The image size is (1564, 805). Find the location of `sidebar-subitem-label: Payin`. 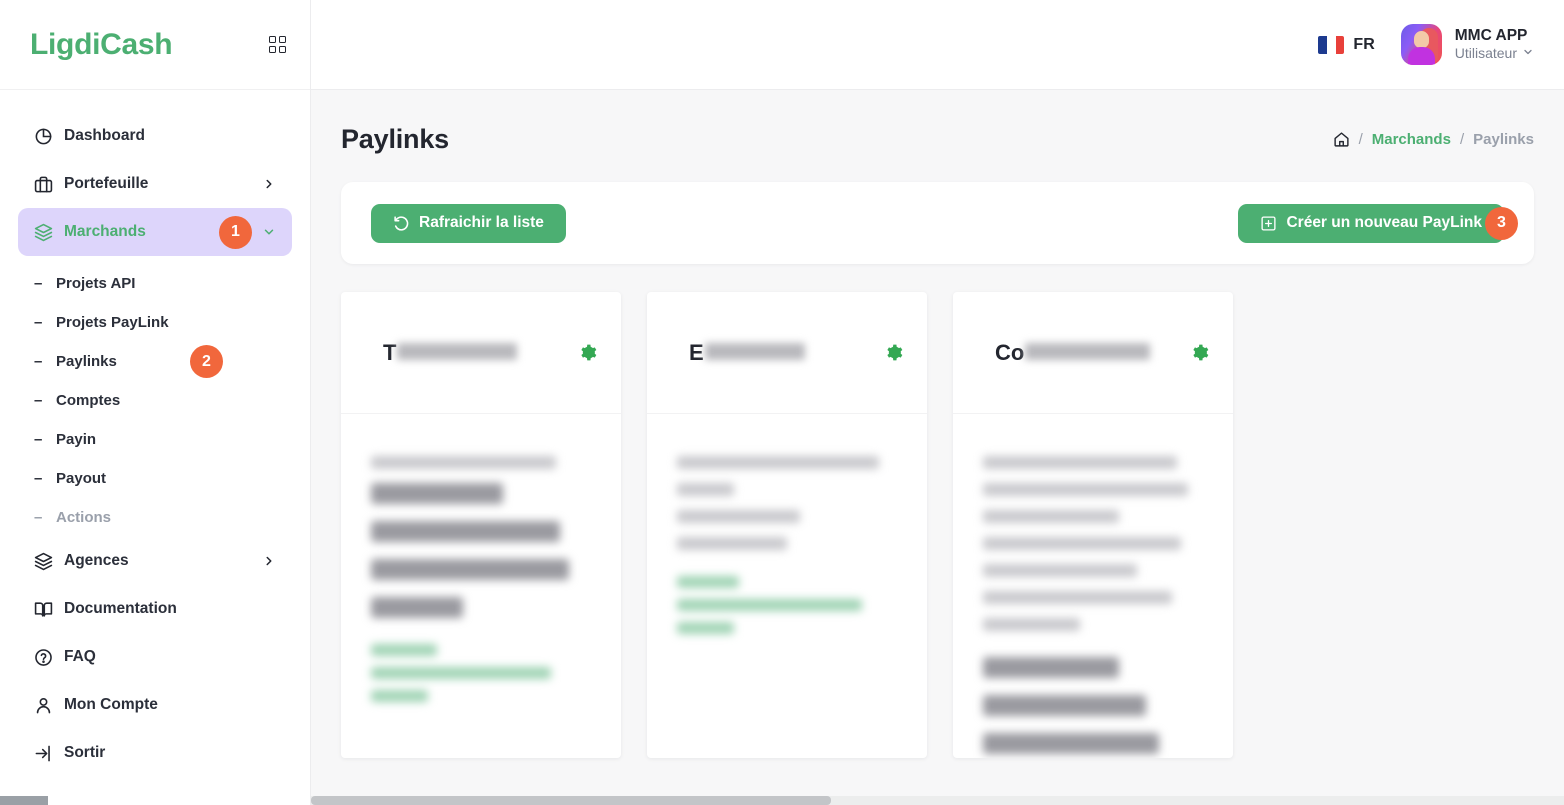

sidebar-subitem-label: Payin is located at coordinates (76, 439).